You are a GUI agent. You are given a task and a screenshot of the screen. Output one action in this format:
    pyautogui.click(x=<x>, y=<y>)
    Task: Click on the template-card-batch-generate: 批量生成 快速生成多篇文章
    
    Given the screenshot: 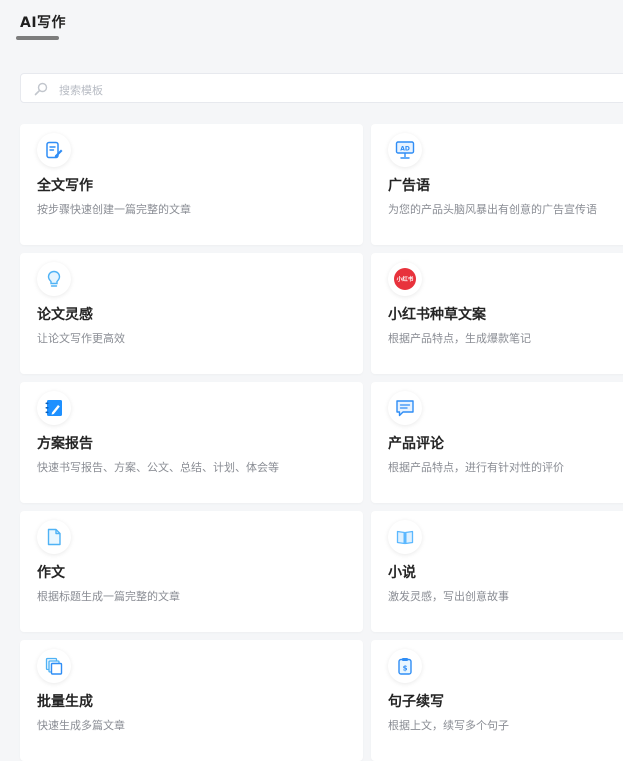 What is the action you would take?
    pyautogui.click(x=191, y=700)
    